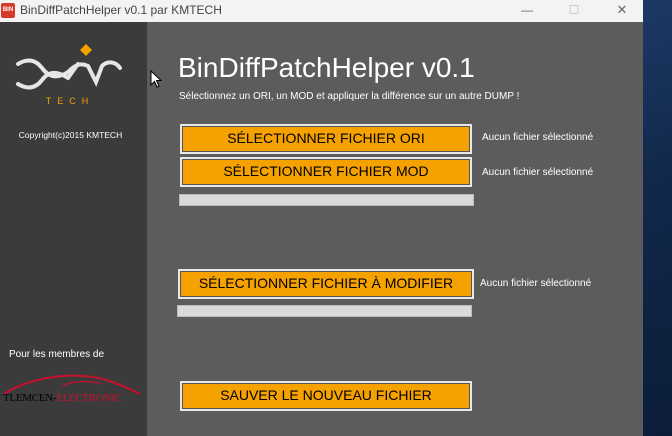 Image resolution: width=672 pixels, height=436 pixels. What do you see at coordinates (89, 398) in the screenshot?
I see `partner-name-part2: ELECTRONIC` at bounding box center [89, 398].